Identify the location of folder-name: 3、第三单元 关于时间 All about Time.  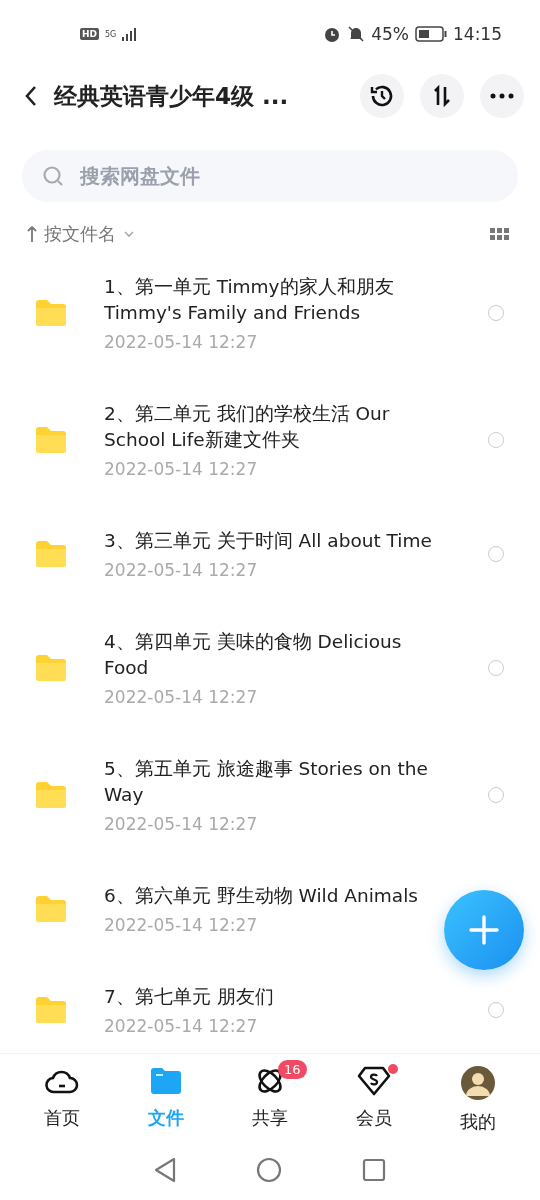
(268, 541).